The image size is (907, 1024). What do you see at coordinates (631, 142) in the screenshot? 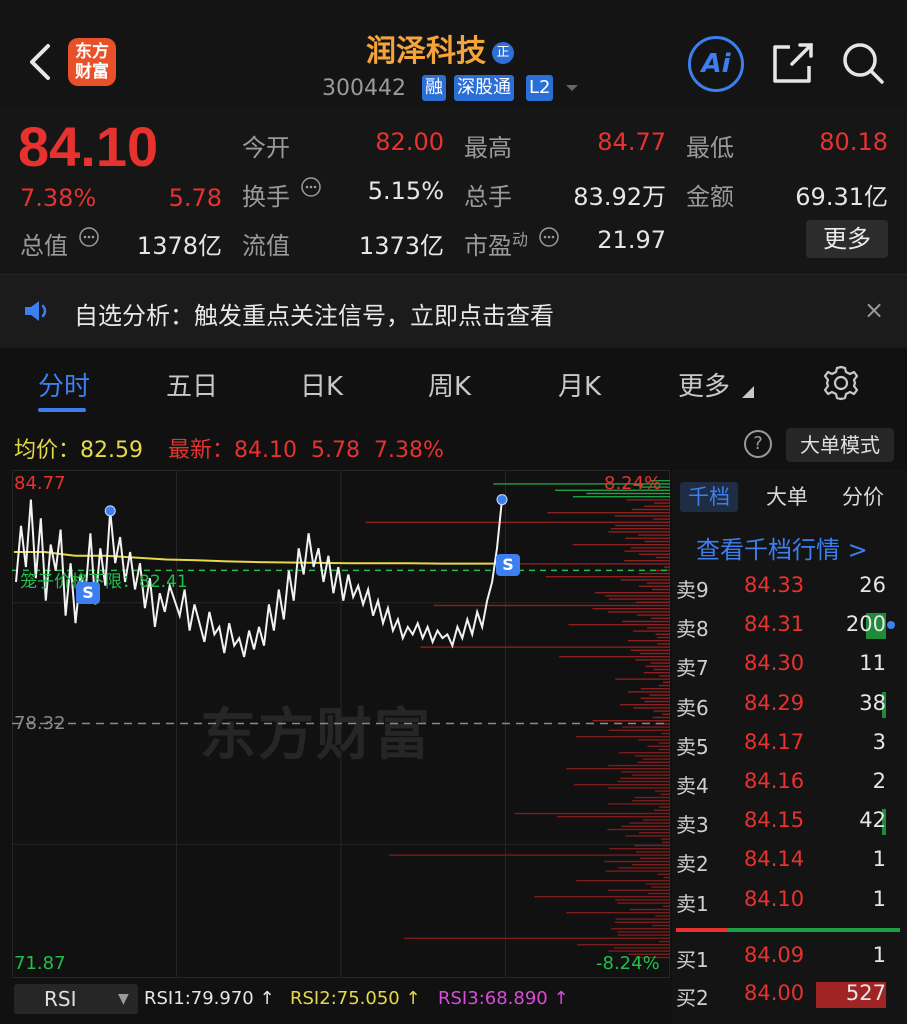
I see `high-value: 84.77` at bounding box center [631, 142].